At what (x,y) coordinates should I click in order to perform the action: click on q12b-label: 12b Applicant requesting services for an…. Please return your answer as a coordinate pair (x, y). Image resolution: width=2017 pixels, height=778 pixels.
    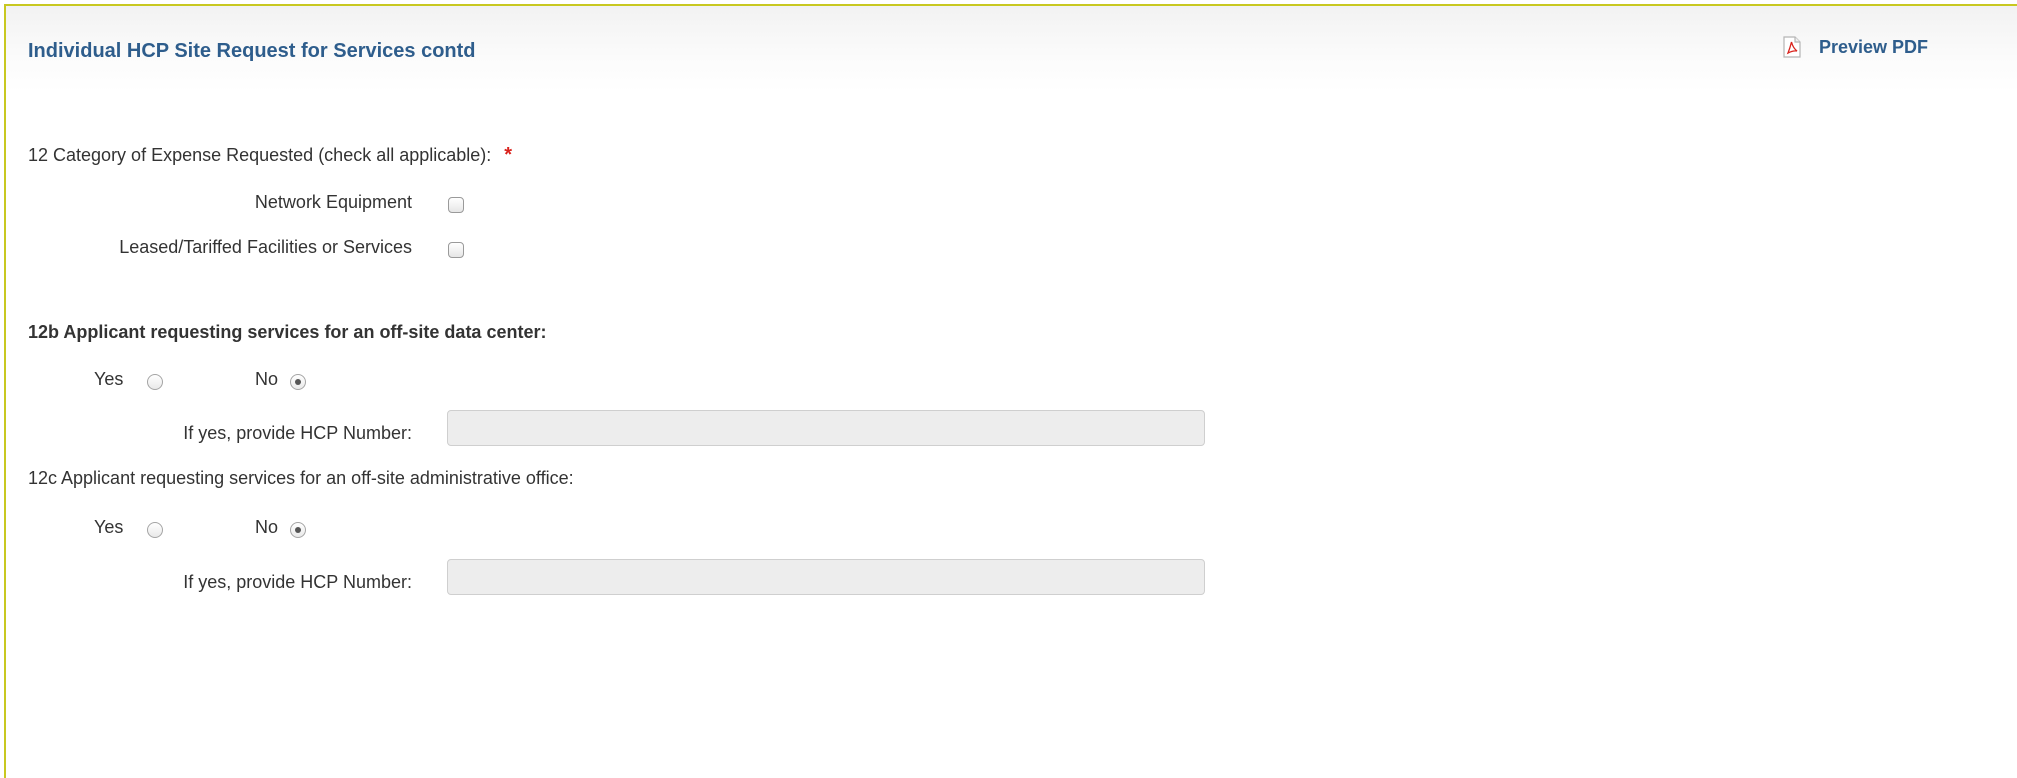
    Looking at the image, I should click on (287, 332).